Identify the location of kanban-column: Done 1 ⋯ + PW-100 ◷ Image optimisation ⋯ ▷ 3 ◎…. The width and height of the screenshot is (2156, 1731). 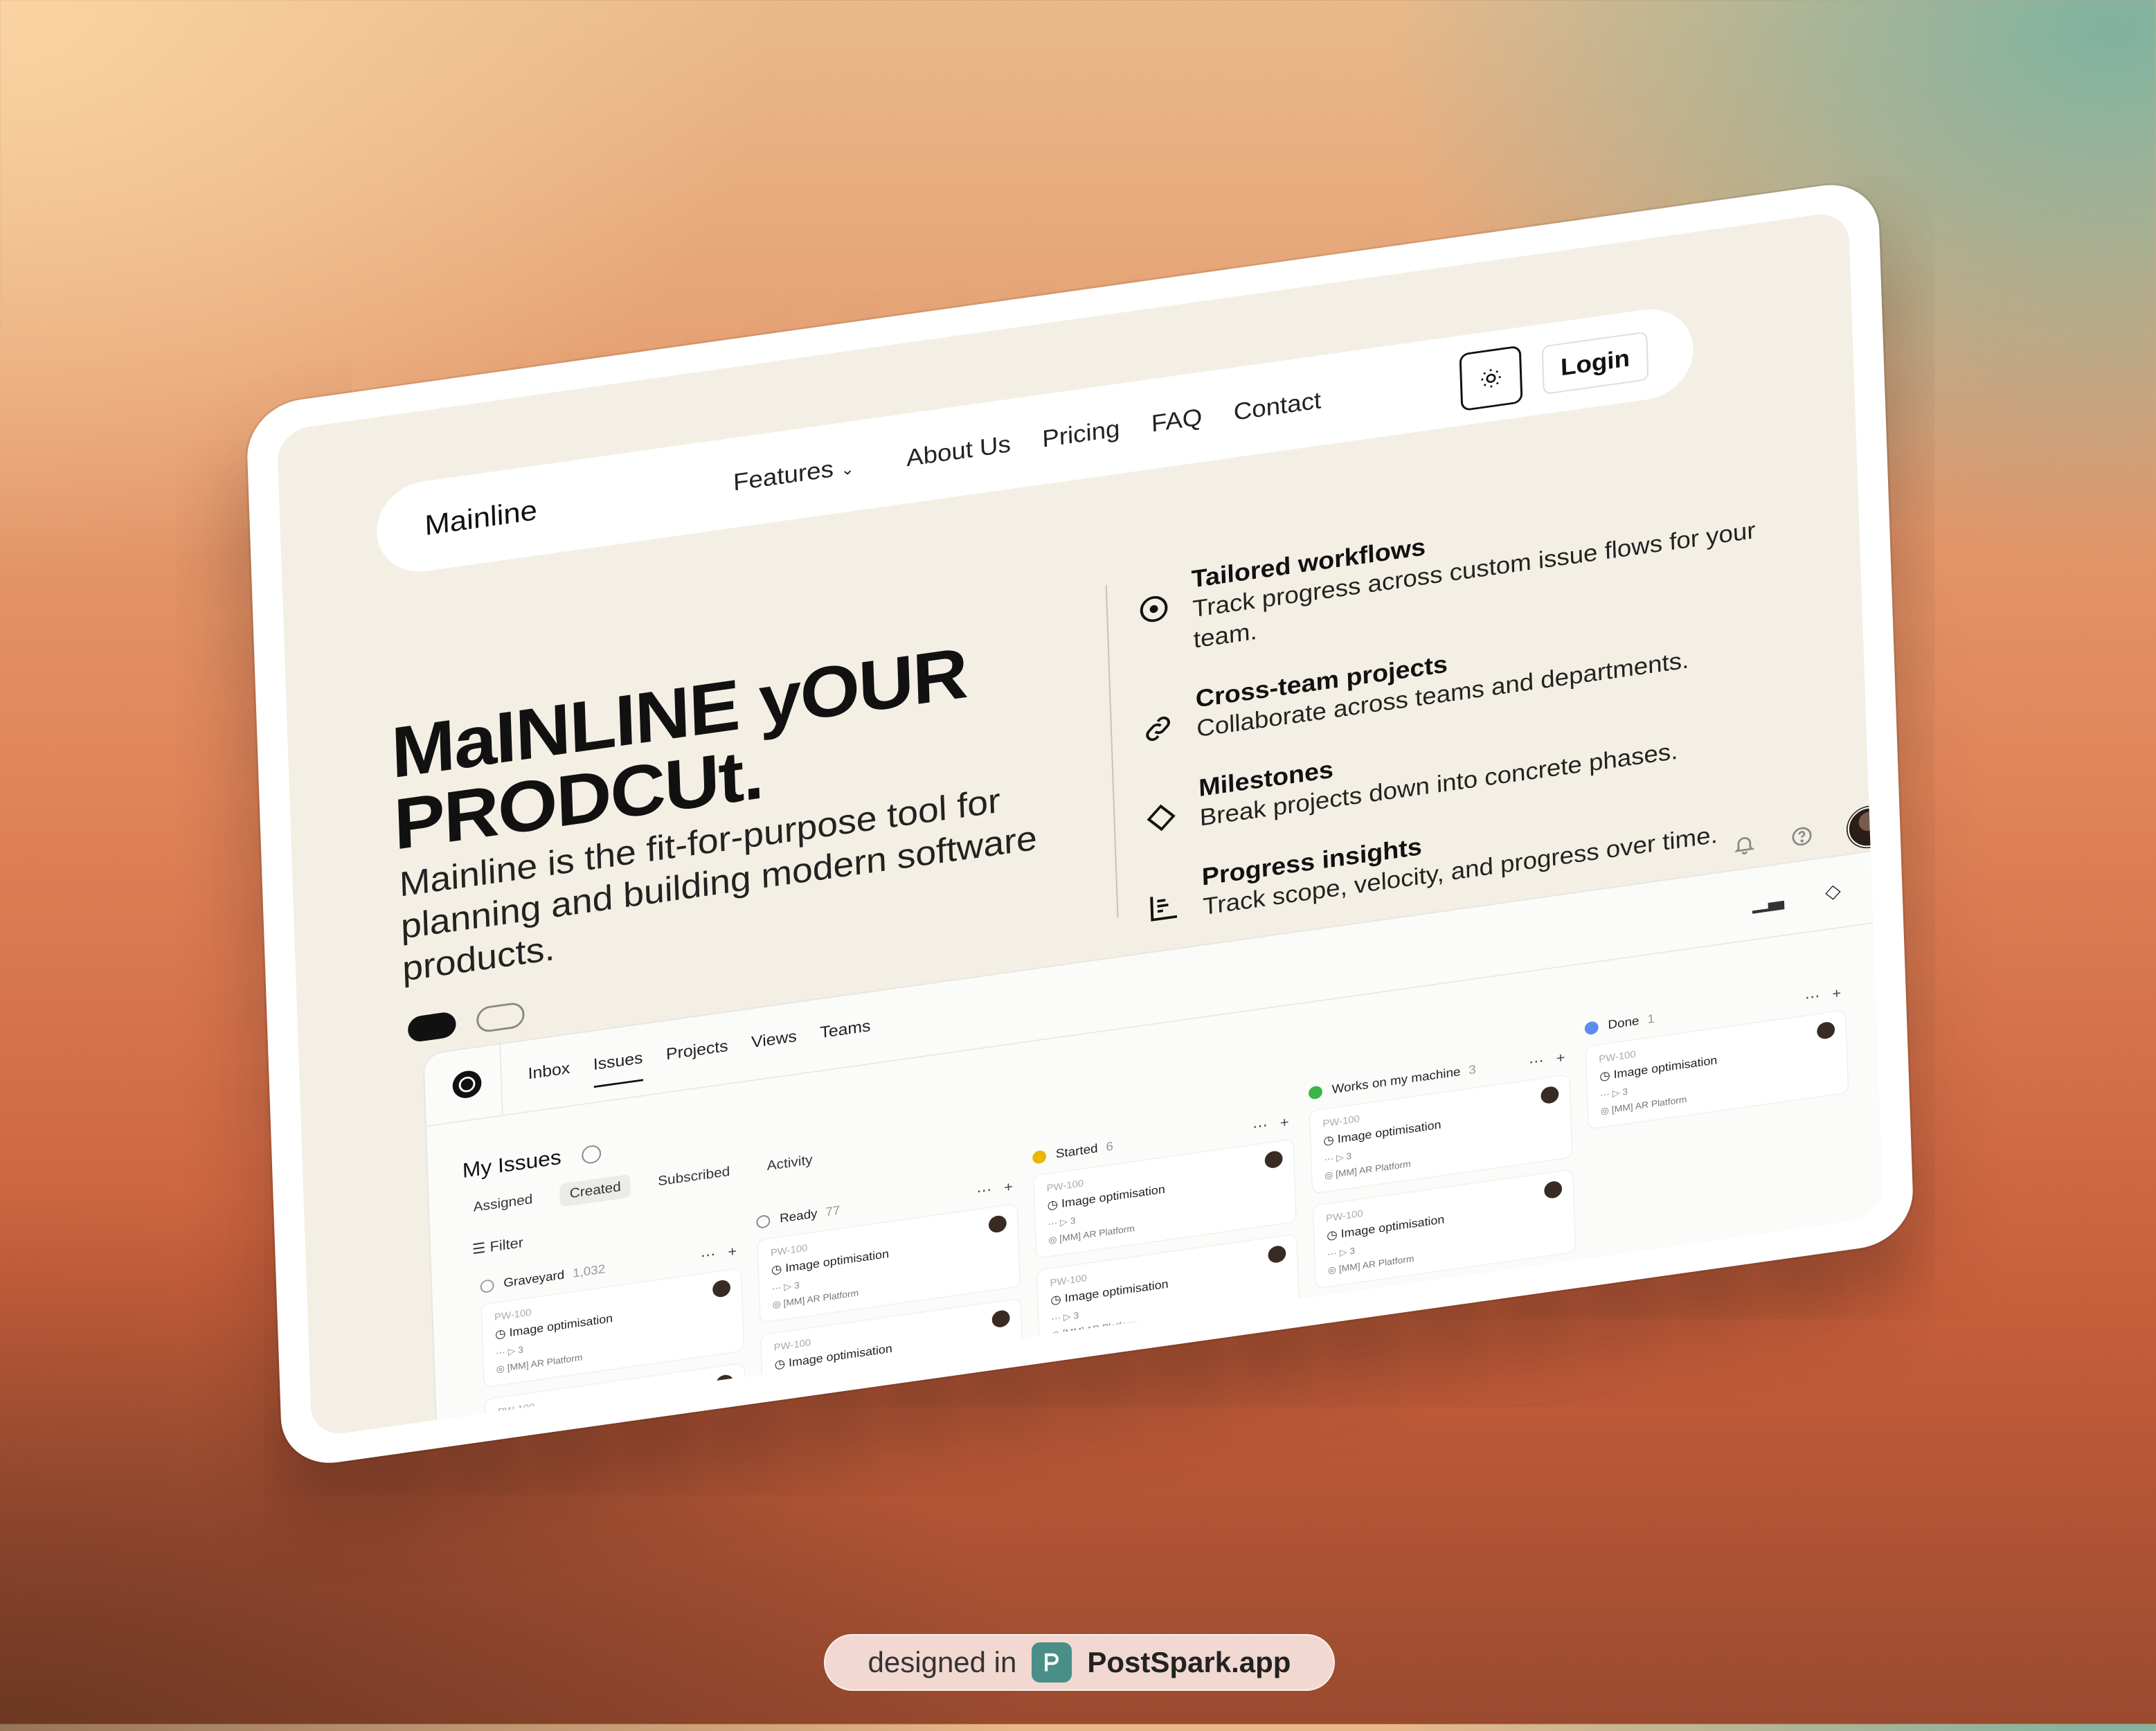
(1720, 1161).